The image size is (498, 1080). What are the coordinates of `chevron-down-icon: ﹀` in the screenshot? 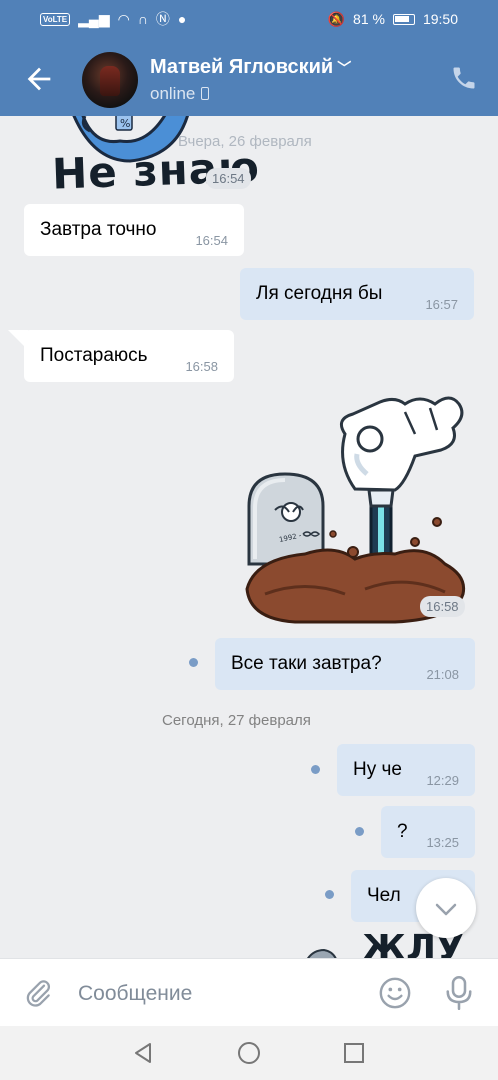 It's located at (344, 67).